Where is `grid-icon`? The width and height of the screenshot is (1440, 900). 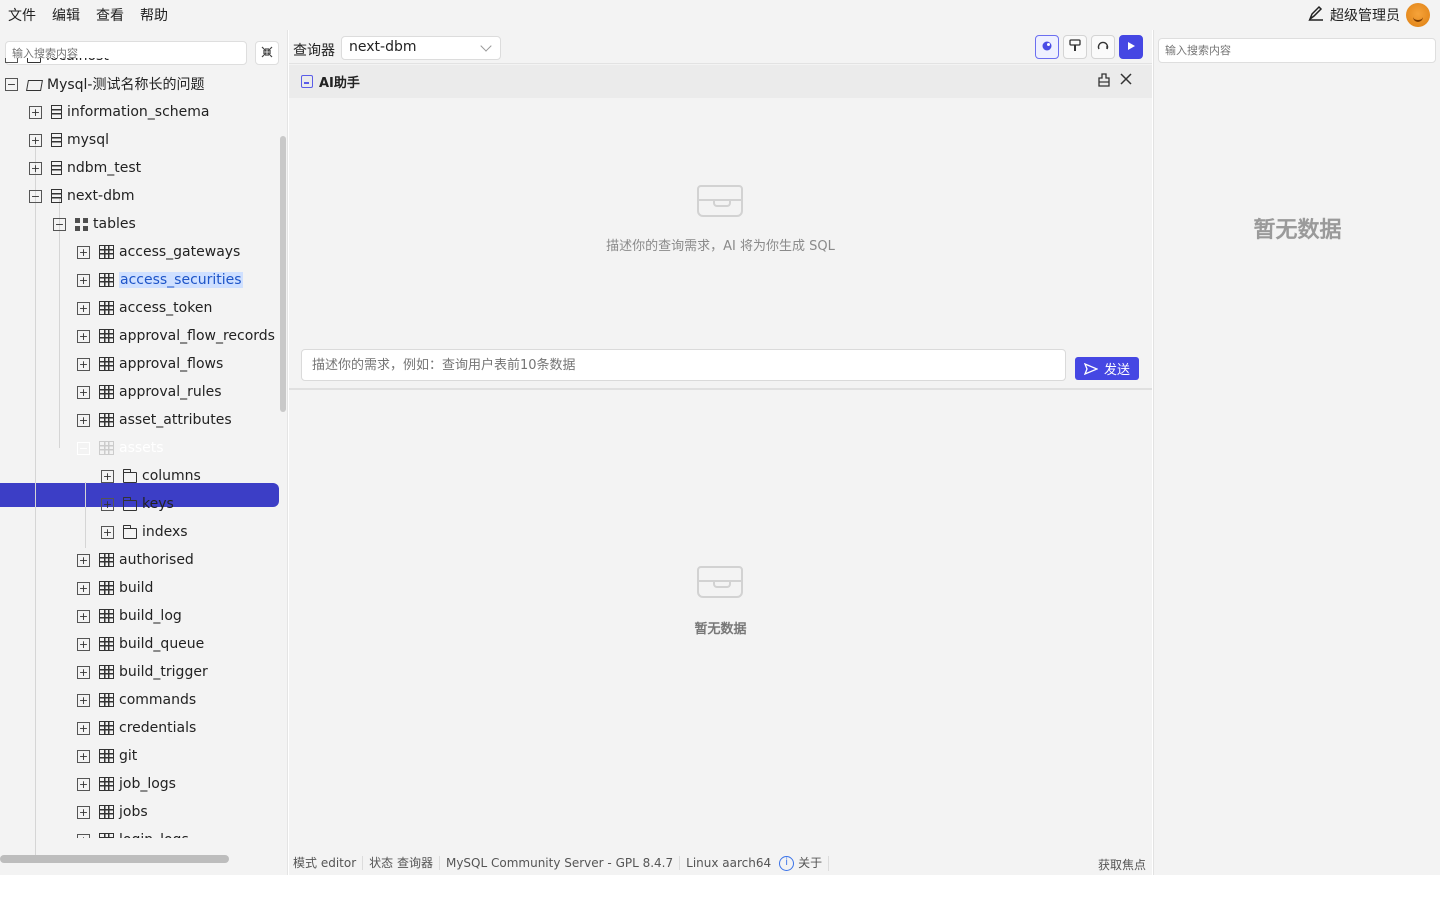 grid-icon is located at coordinates (81, 224).